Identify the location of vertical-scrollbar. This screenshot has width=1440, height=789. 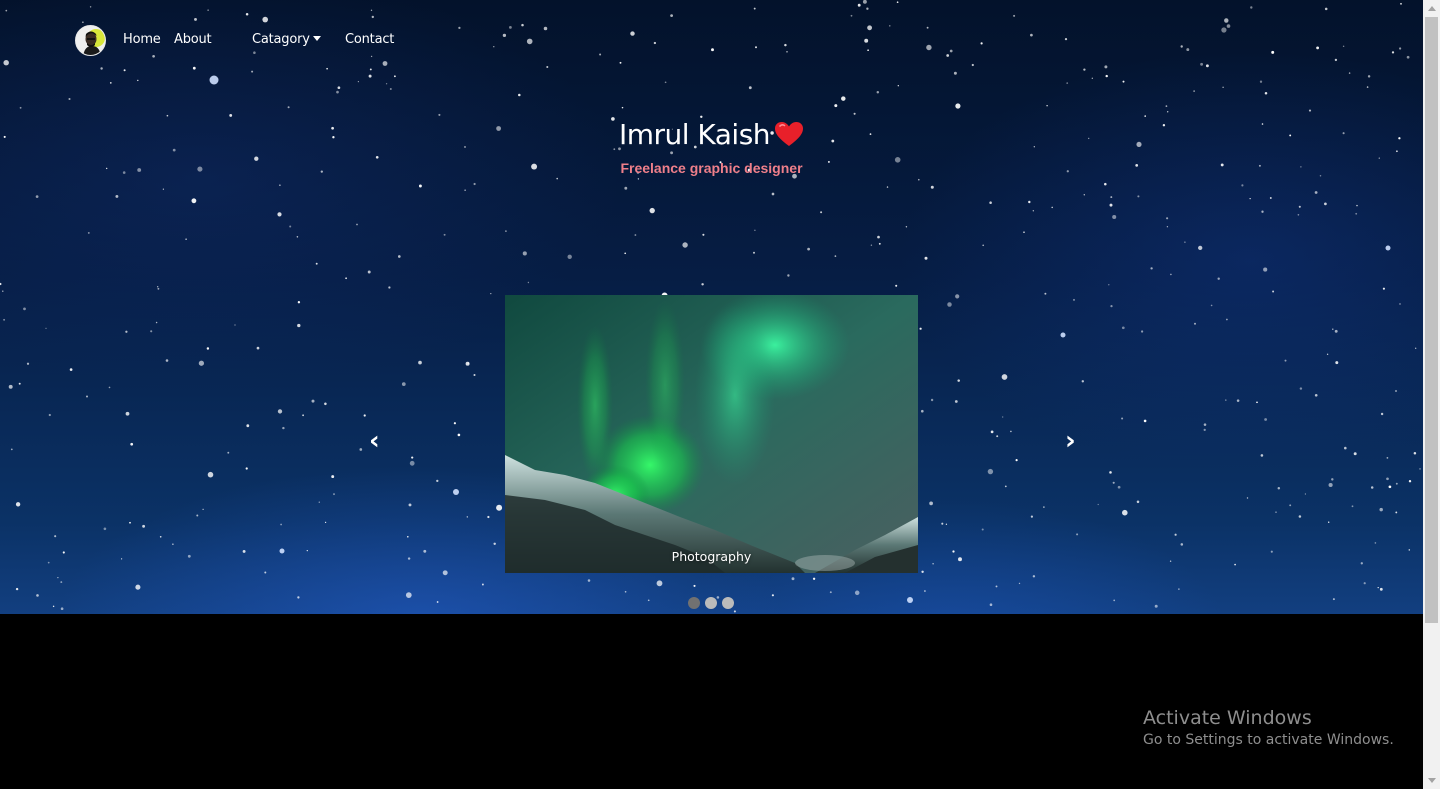
(1431, 394).